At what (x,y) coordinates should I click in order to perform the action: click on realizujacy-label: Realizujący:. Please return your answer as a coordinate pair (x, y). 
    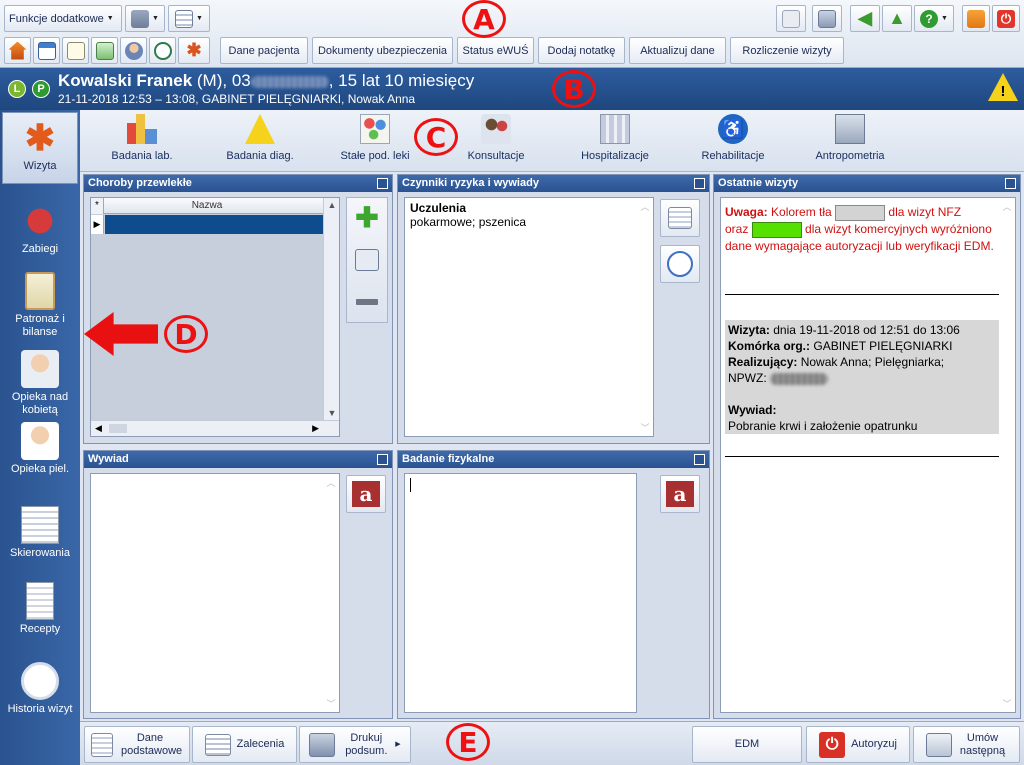
    Looking at the image, I should click on (763, 362).